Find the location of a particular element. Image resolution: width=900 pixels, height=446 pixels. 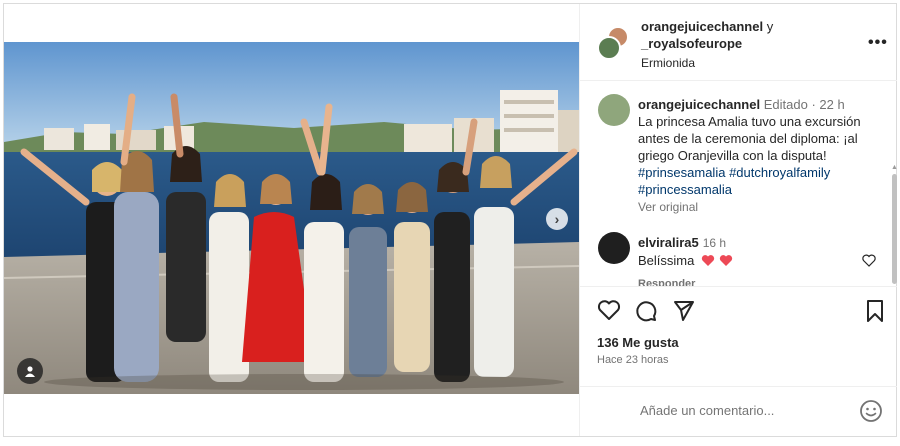

comment-input is located at coordinates (740, 410).